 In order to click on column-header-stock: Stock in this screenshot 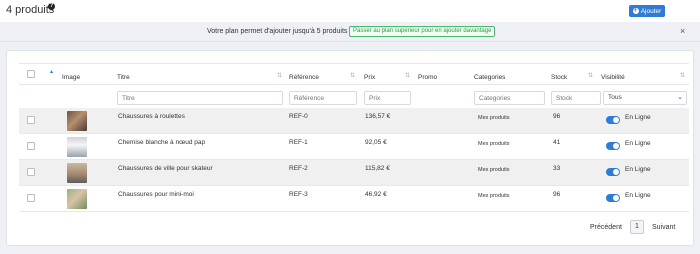, I will do `click(559, 77)`.